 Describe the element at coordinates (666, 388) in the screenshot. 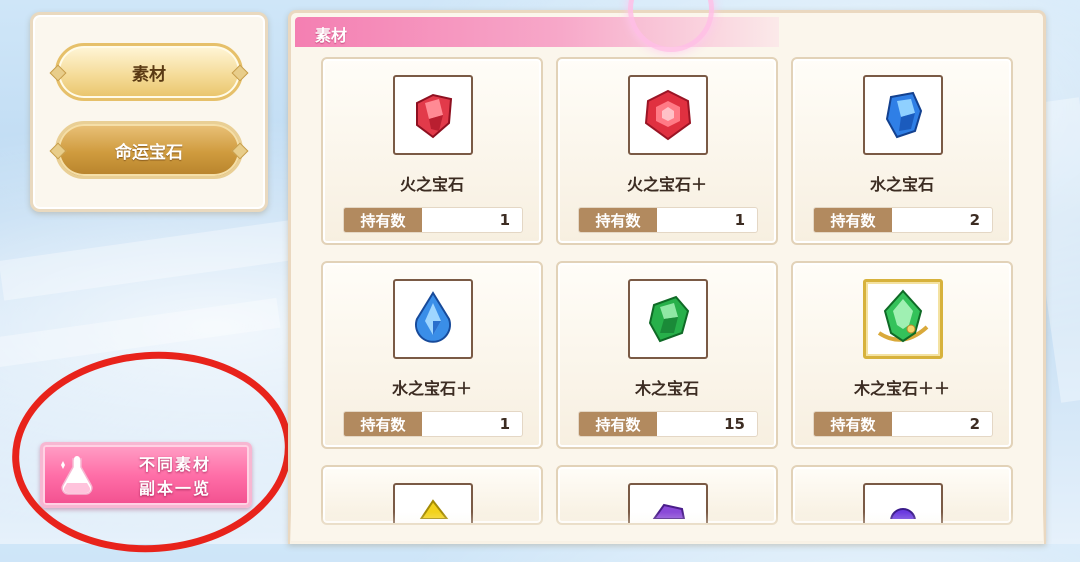

I see `item-name: 木之宝石` at that location.